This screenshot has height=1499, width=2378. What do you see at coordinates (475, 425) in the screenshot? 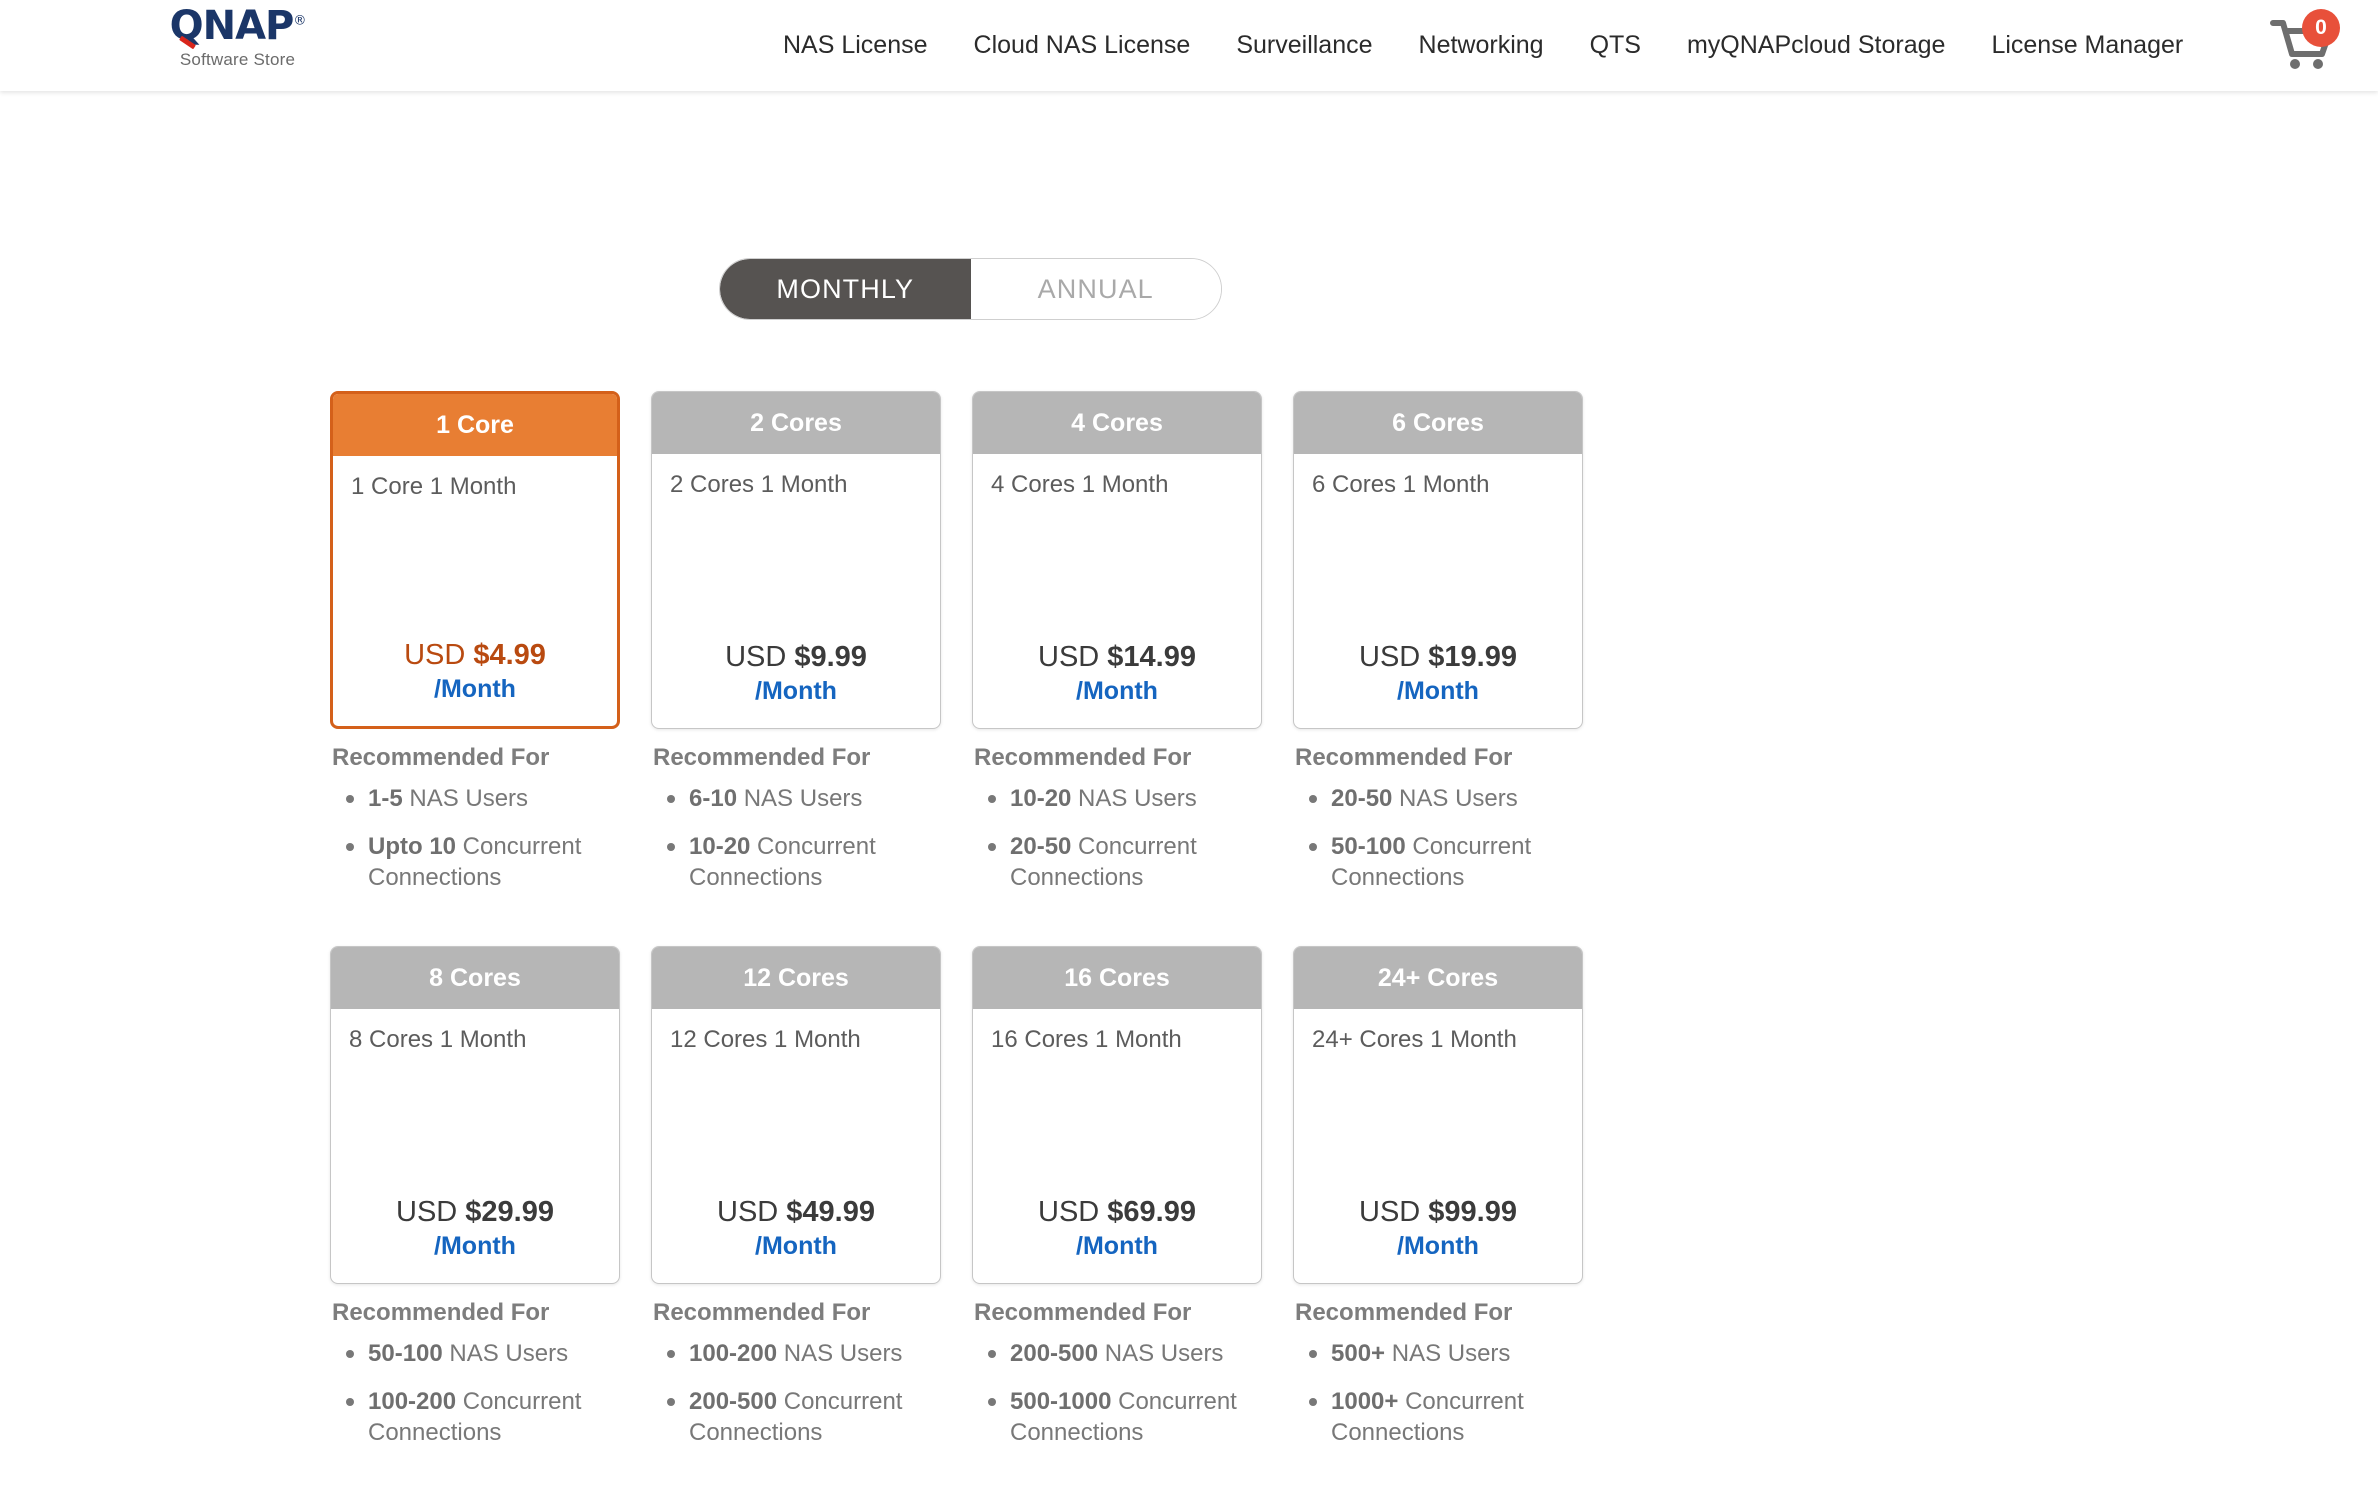
I see `plan-card-title: 1 Core` at bounding box center [475, 425].